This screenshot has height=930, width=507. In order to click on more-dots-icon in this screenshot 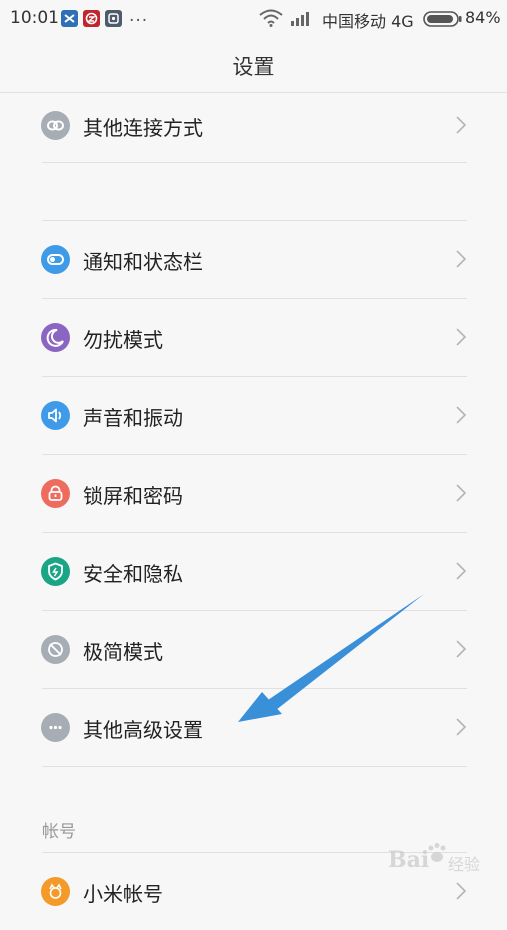, I will do `click(55, 727)`.